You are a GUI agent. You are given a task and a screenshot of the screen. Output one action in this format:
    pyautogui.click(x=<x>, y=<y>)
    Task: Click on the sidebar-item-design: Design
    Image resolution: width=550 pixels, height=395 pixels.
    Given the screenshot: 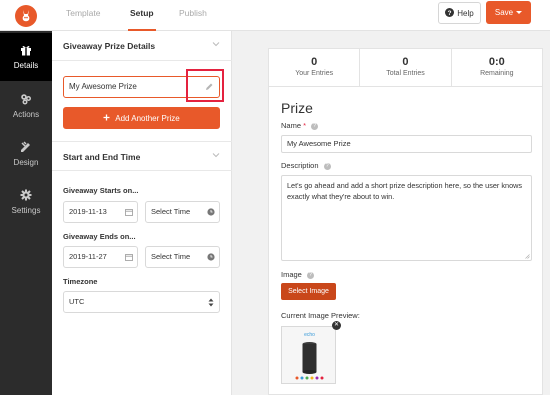 What is the action you would take?
    pyautogui.click(x=26, y=154)
    